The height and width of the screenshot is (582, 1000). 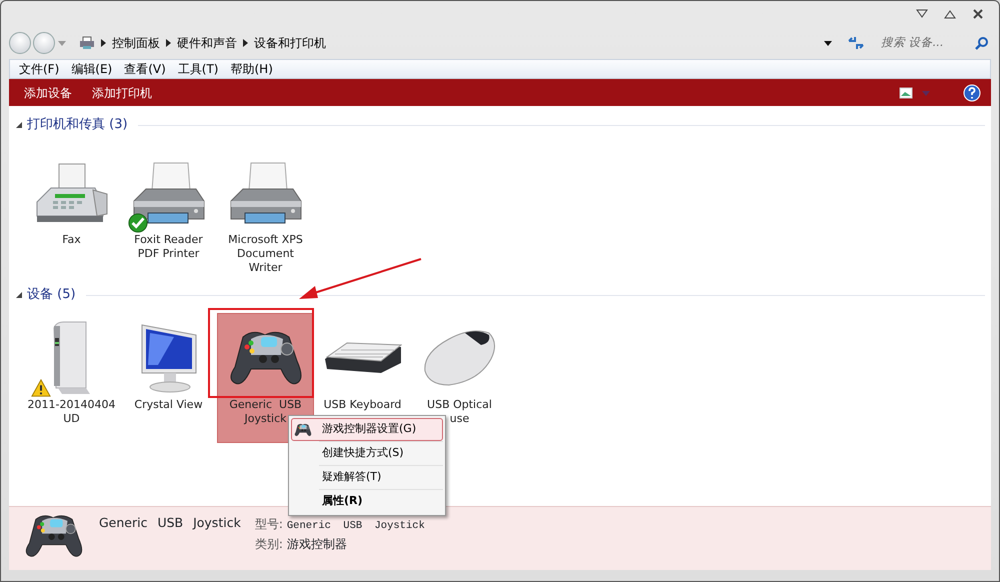 I want to click on maximize-icon, so click(x=950, y=14).